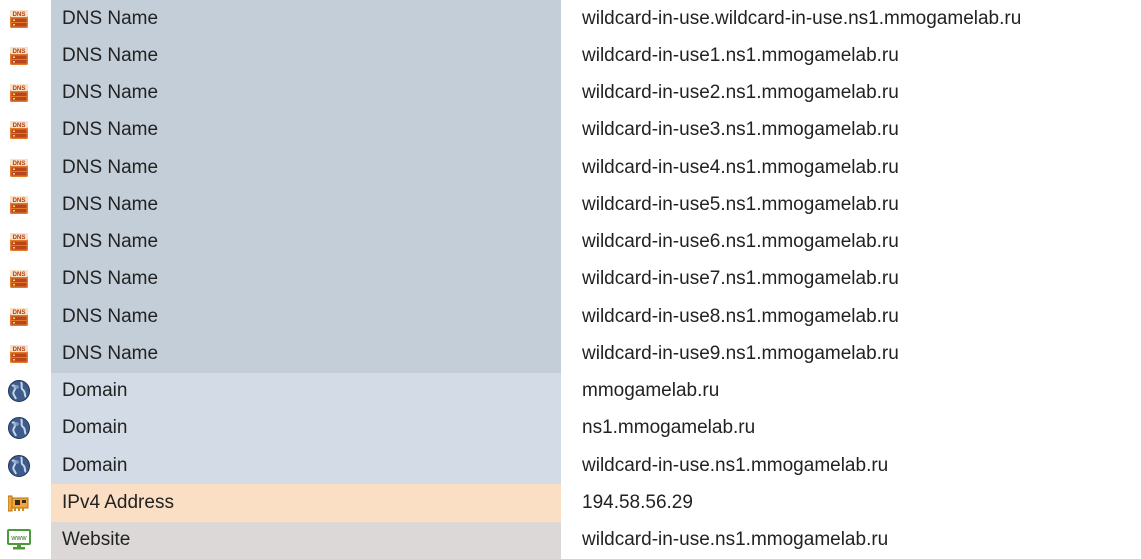 This screenshot has width=1141, height=559. I want to click on list-item: Domain mmogamelab.ru, so click(570, 391).